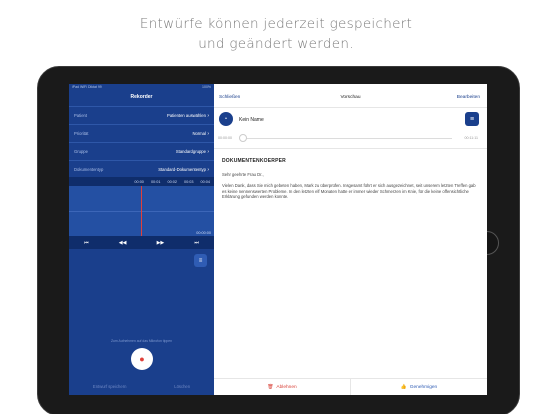  What do you see at coordinates (182, 386) in the screenshot?
I see `delete-button: Löschen` at bounding box center [182, 386].